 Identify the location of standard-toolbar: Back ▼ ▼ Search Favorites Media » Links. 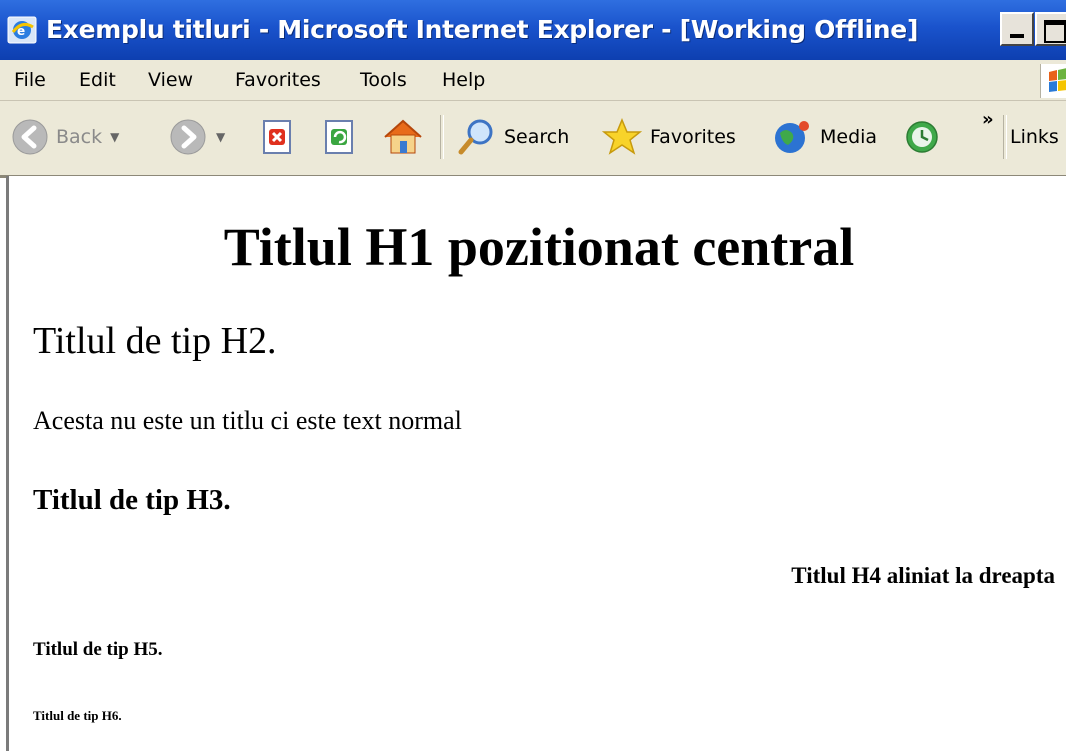
(533, 139).